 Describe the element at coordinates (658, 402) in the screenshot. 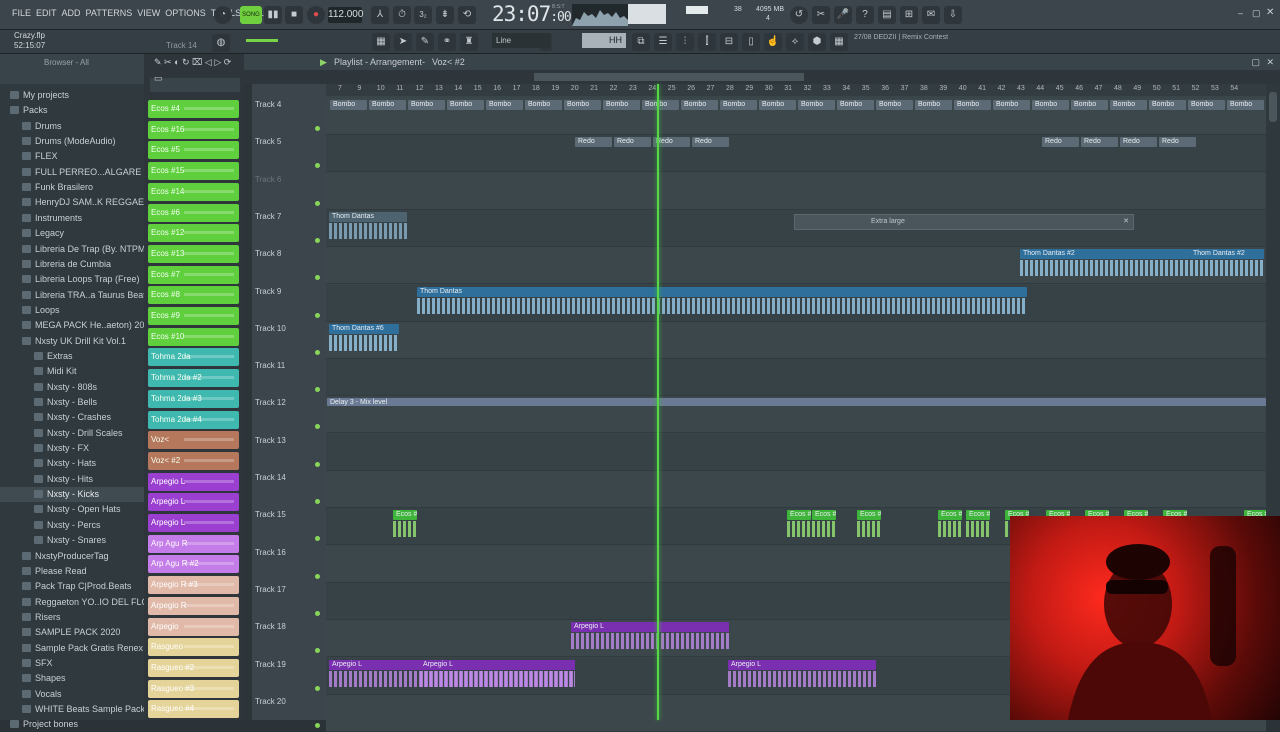

I see `playhead-marker` at that location.